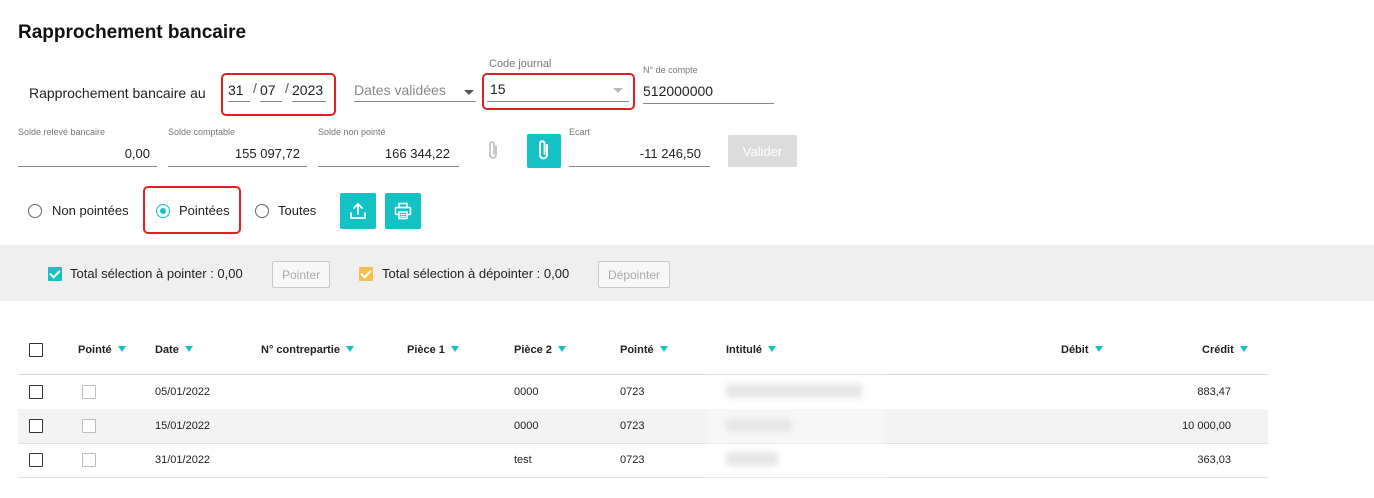 The width and height of the screenshot is (1374, 498). Describe the element at coordinates (1075, 350) in the screenshot. I see `column-header-label: Débit` at that location.